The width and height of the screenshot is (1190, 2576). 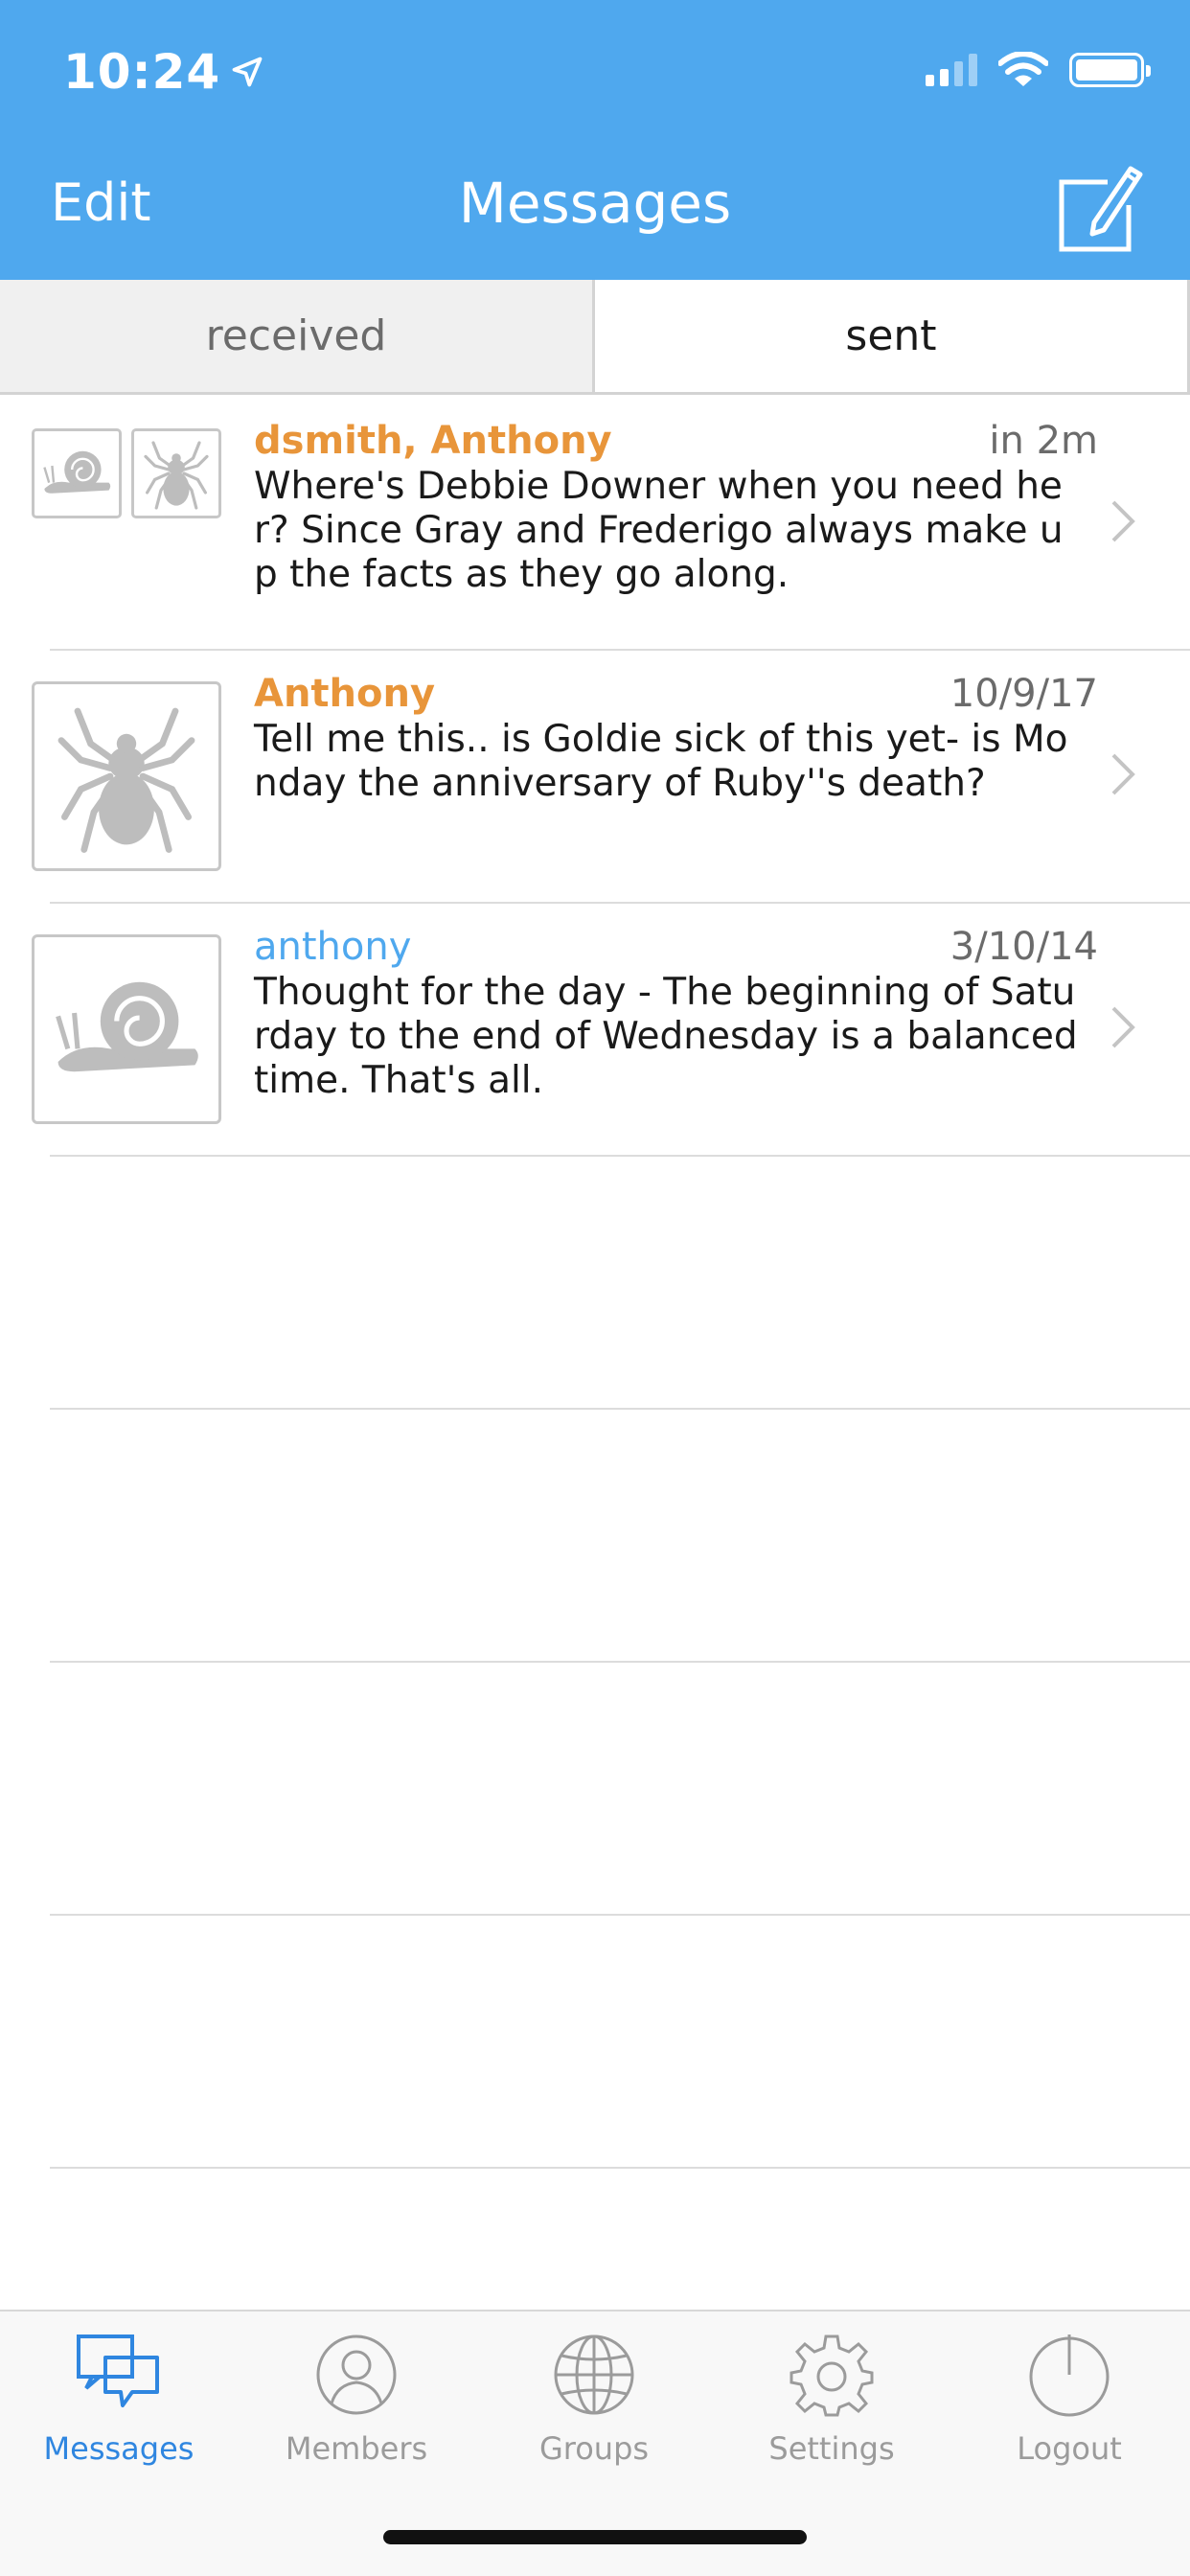 I want to click on tab-members: Members, so click(x=357, y=2398).